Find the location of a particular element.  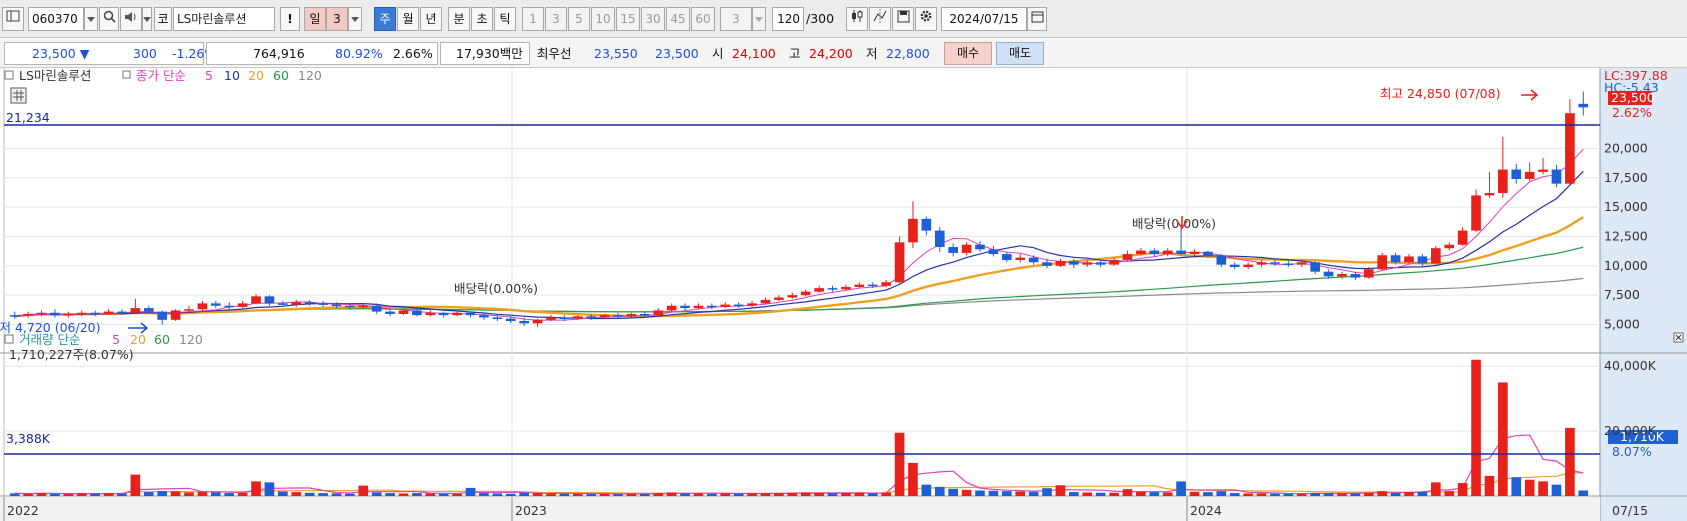

layout-icon is located at coordinates (13, 19).